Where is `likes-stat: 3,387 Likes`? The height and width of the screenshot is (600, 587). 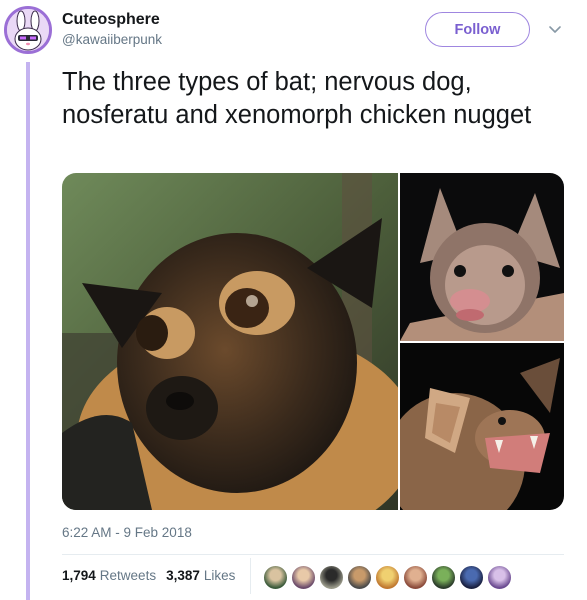
likes-stat: 3,387 Likes is located at coordinates (200, 575).